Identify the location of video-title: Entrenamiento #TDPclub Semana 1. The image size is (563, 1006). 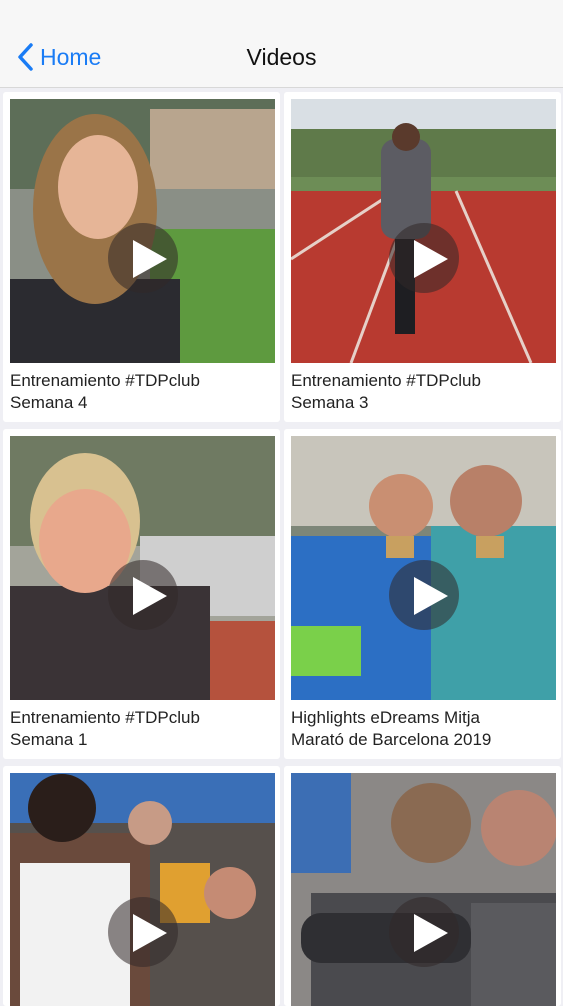
(105, 728).